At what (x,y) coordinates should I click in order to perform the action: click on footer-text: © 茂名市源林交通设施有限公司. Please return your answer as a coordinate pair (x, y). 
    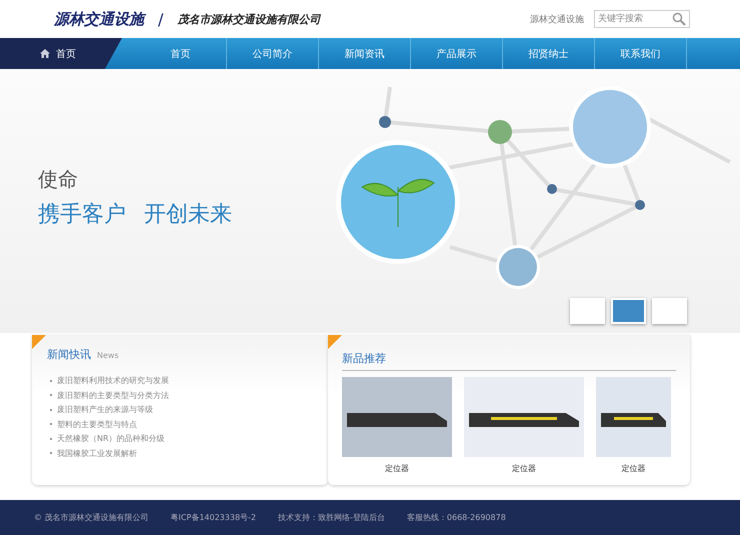
    Looking at the image, I should click on (91, 517).